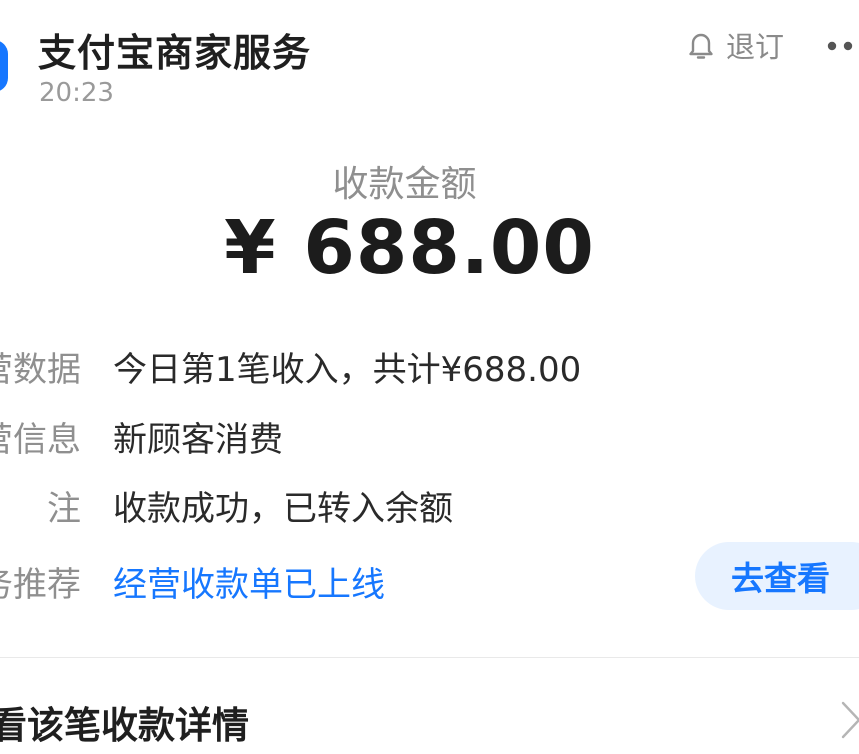 This screenshot has width=859, height=754. Describe the element at coordinates (842, 46) in the screenshot. I see `more-dots-icon` at that location.